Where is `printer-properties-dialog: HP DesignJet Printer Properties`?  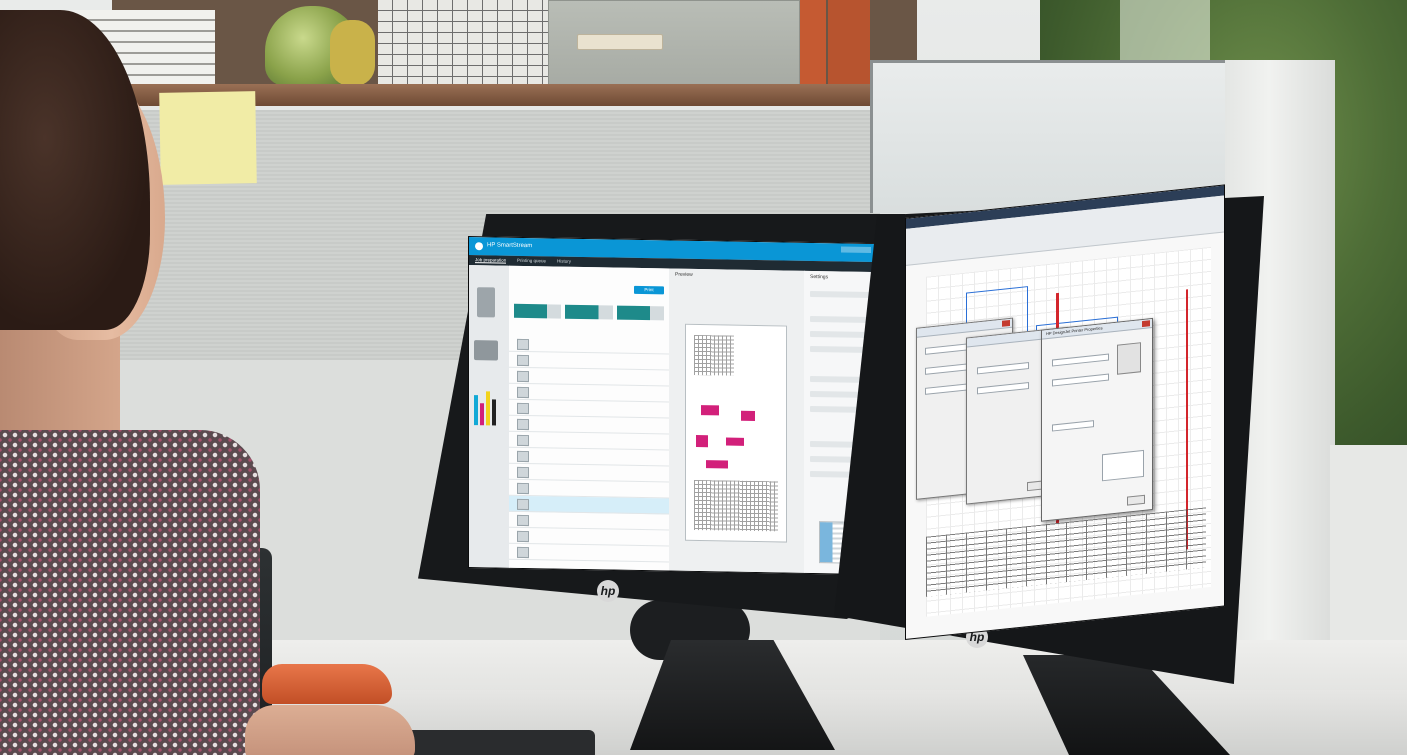 printer-properties-dialog: HP DesignJet Printer Properties is located at coordinates (1097, 419).